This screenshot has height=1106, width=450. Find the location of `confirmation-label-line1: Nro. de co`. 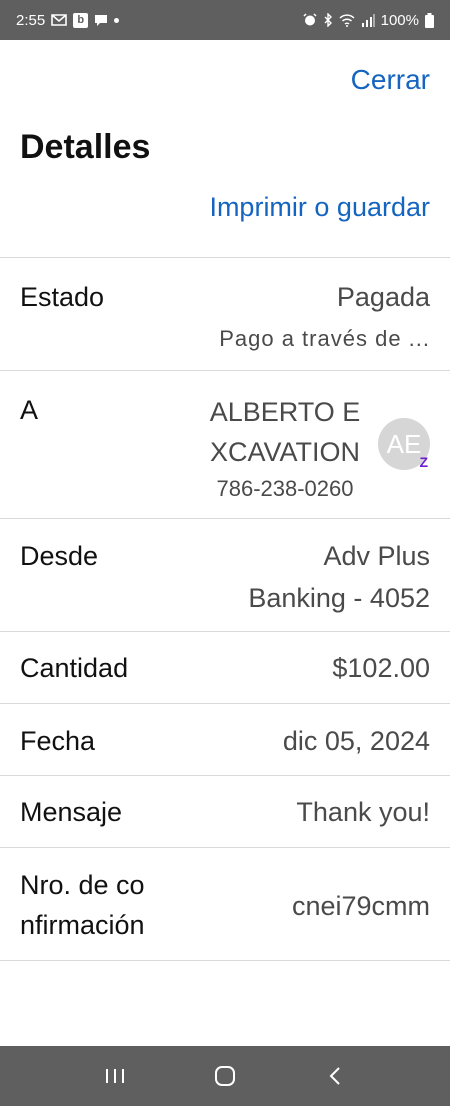

confirmation-label-line1: Nro. de co is located at coordinates (82, 885).